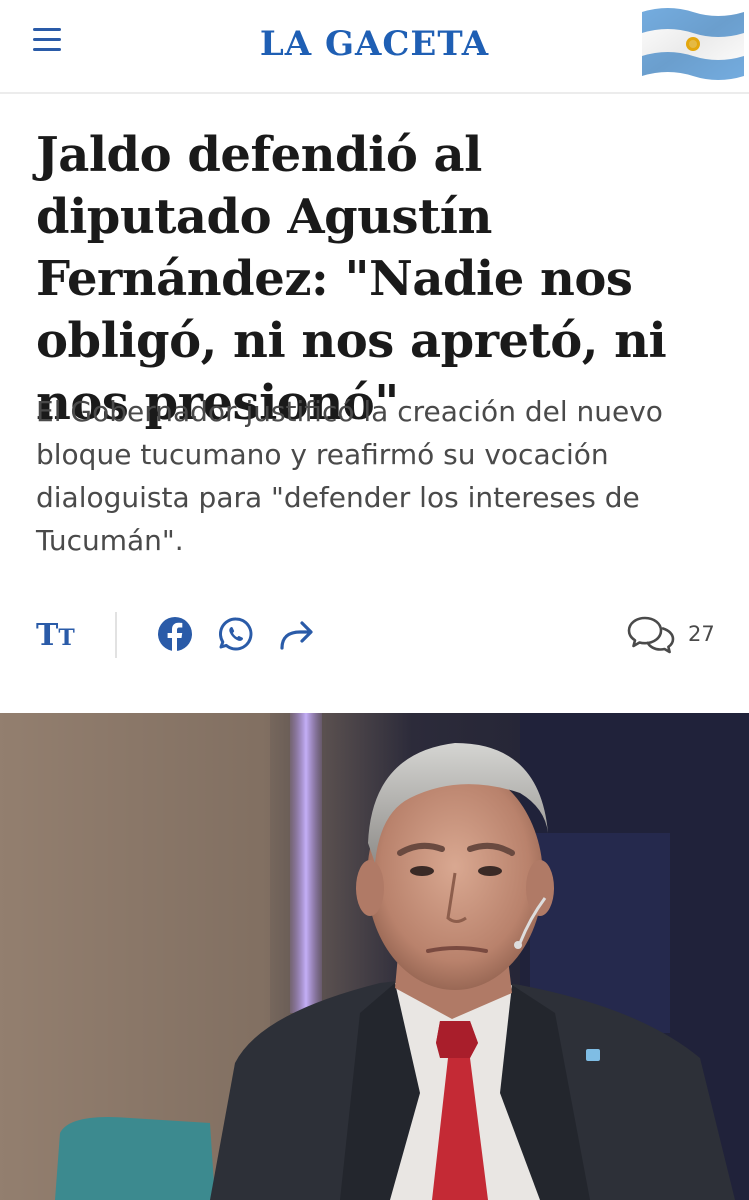 This screenshot has width=749, height=1200. Describe the element at coordinates (374, 635) in the screenshot. I see `article-toolbar: TT 27` at that location.